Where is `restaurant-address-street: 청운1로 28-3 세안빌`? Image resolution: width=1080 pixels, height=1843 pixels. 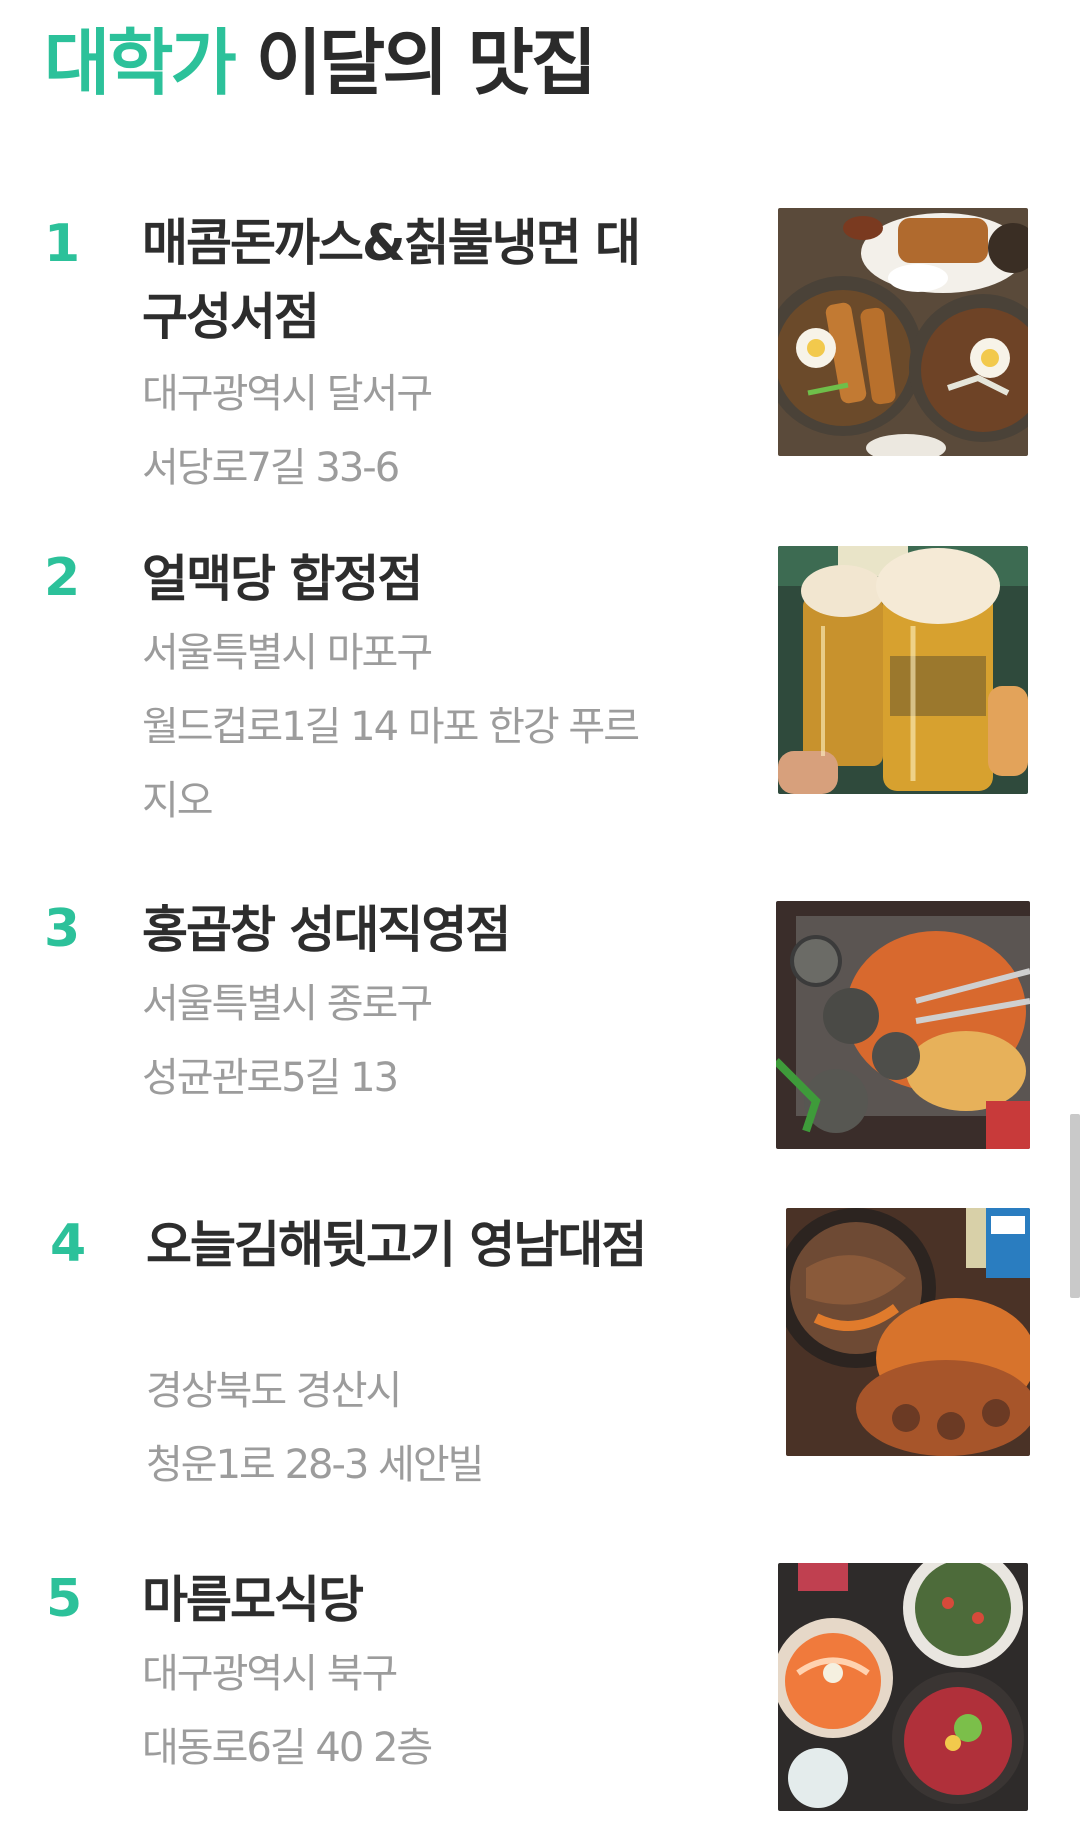
restaurant-address-street: 청운1로 28-3 세안빌 is located at coordinates (315, 1465).